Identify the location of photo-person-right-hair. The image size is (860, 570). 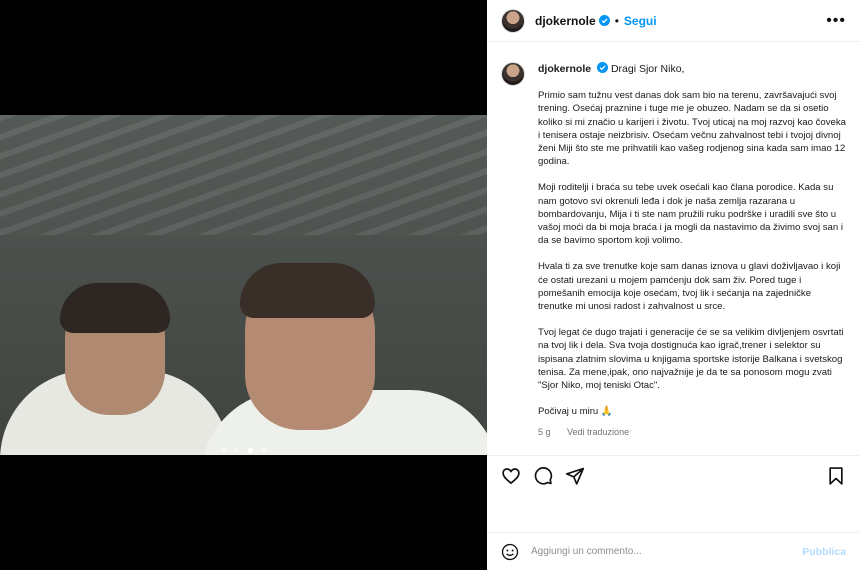
(307, 290).